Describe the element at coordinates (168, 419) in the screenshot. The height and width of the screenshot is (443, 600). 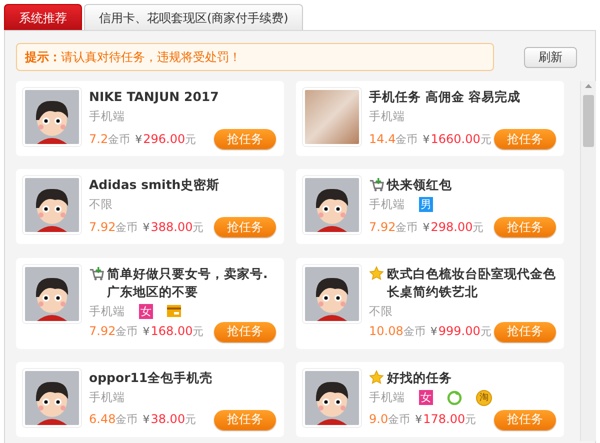
I see `price-amount: 38.00` at that location.